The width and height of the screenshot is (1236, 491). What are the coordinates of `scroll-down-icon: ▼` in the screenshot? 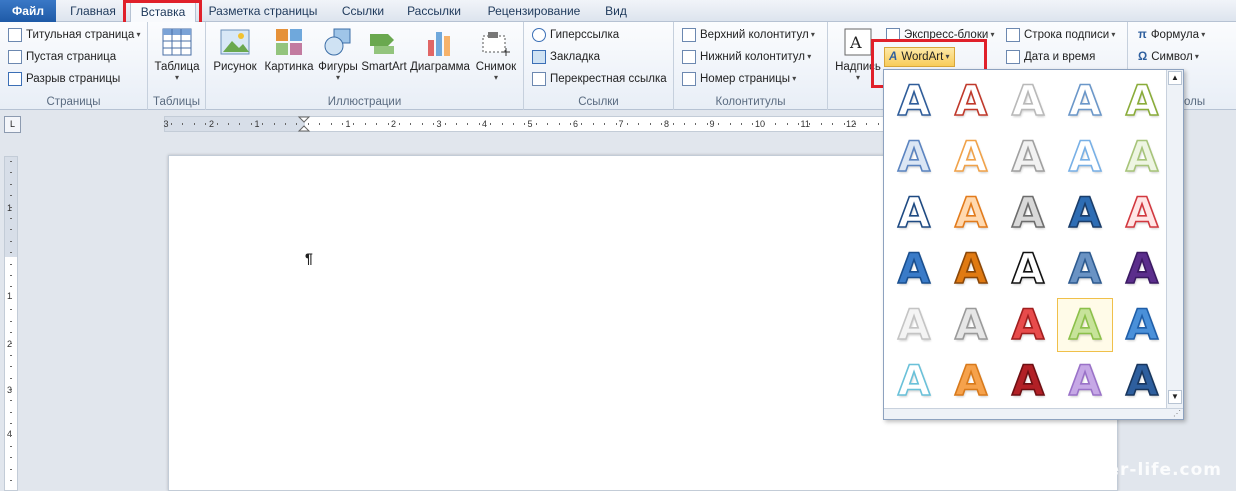 It's located at (1175, 397).